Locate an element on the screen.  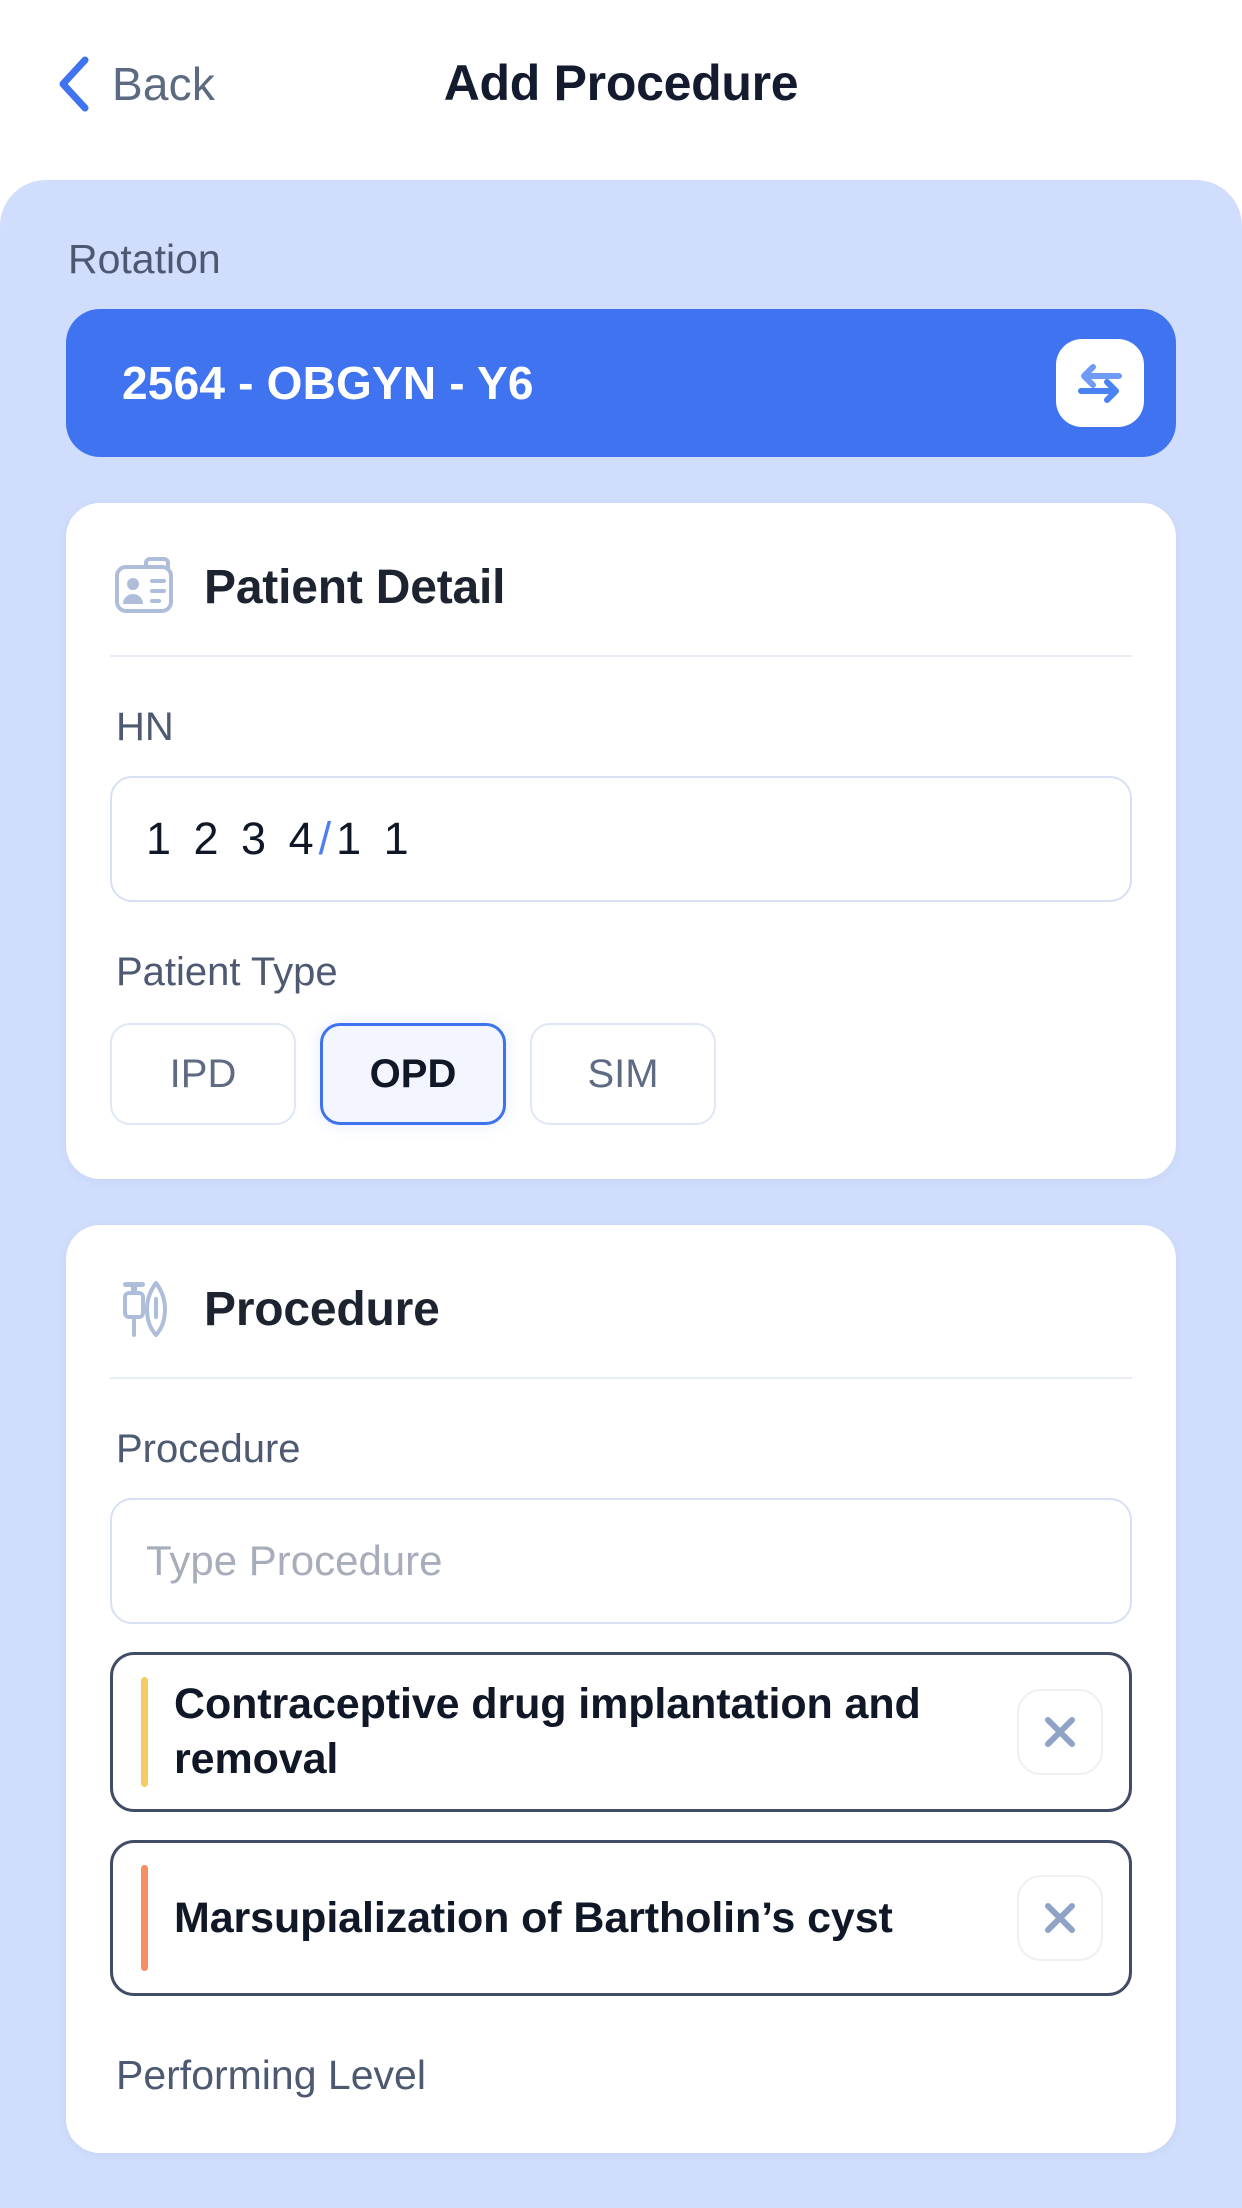
procedure-input-block: Procedure Type Procedure is located at coordinates (621, 1525).